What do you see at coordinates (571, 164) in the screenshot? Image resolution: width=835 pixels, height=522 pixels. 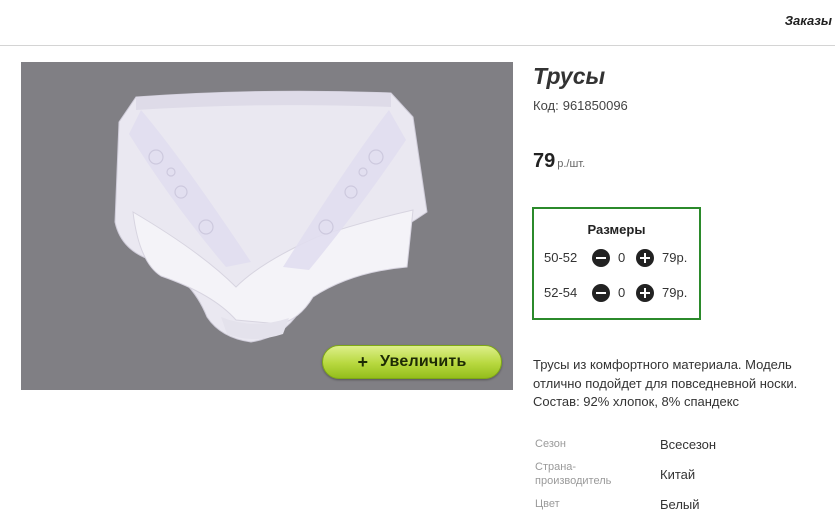 I see `price-unit: р./шт.` at bounding box center [571, 164].